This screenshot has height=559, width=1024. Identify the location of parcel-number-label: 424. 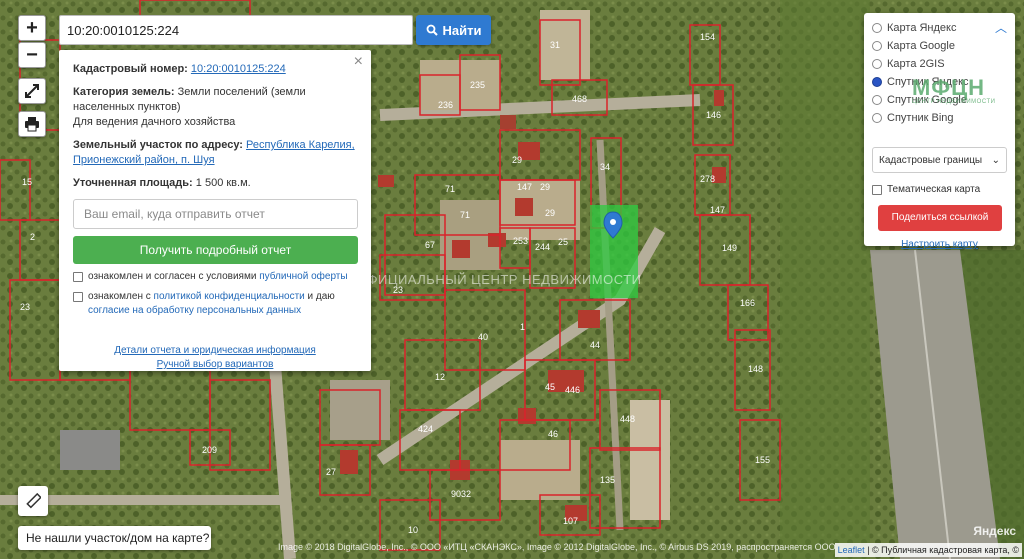
(425, 429).